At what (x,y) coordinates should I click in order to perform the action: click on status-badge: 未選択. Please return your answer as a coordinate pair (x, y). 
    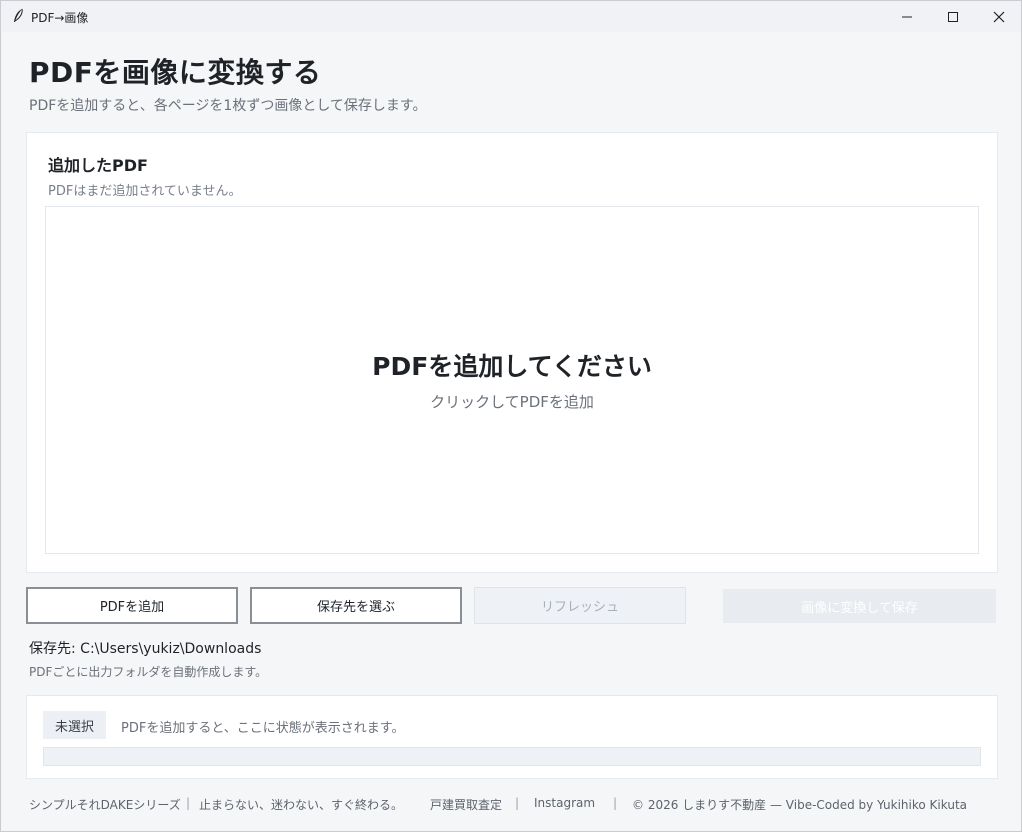
    Looking at the image, I should click on (74, 725).